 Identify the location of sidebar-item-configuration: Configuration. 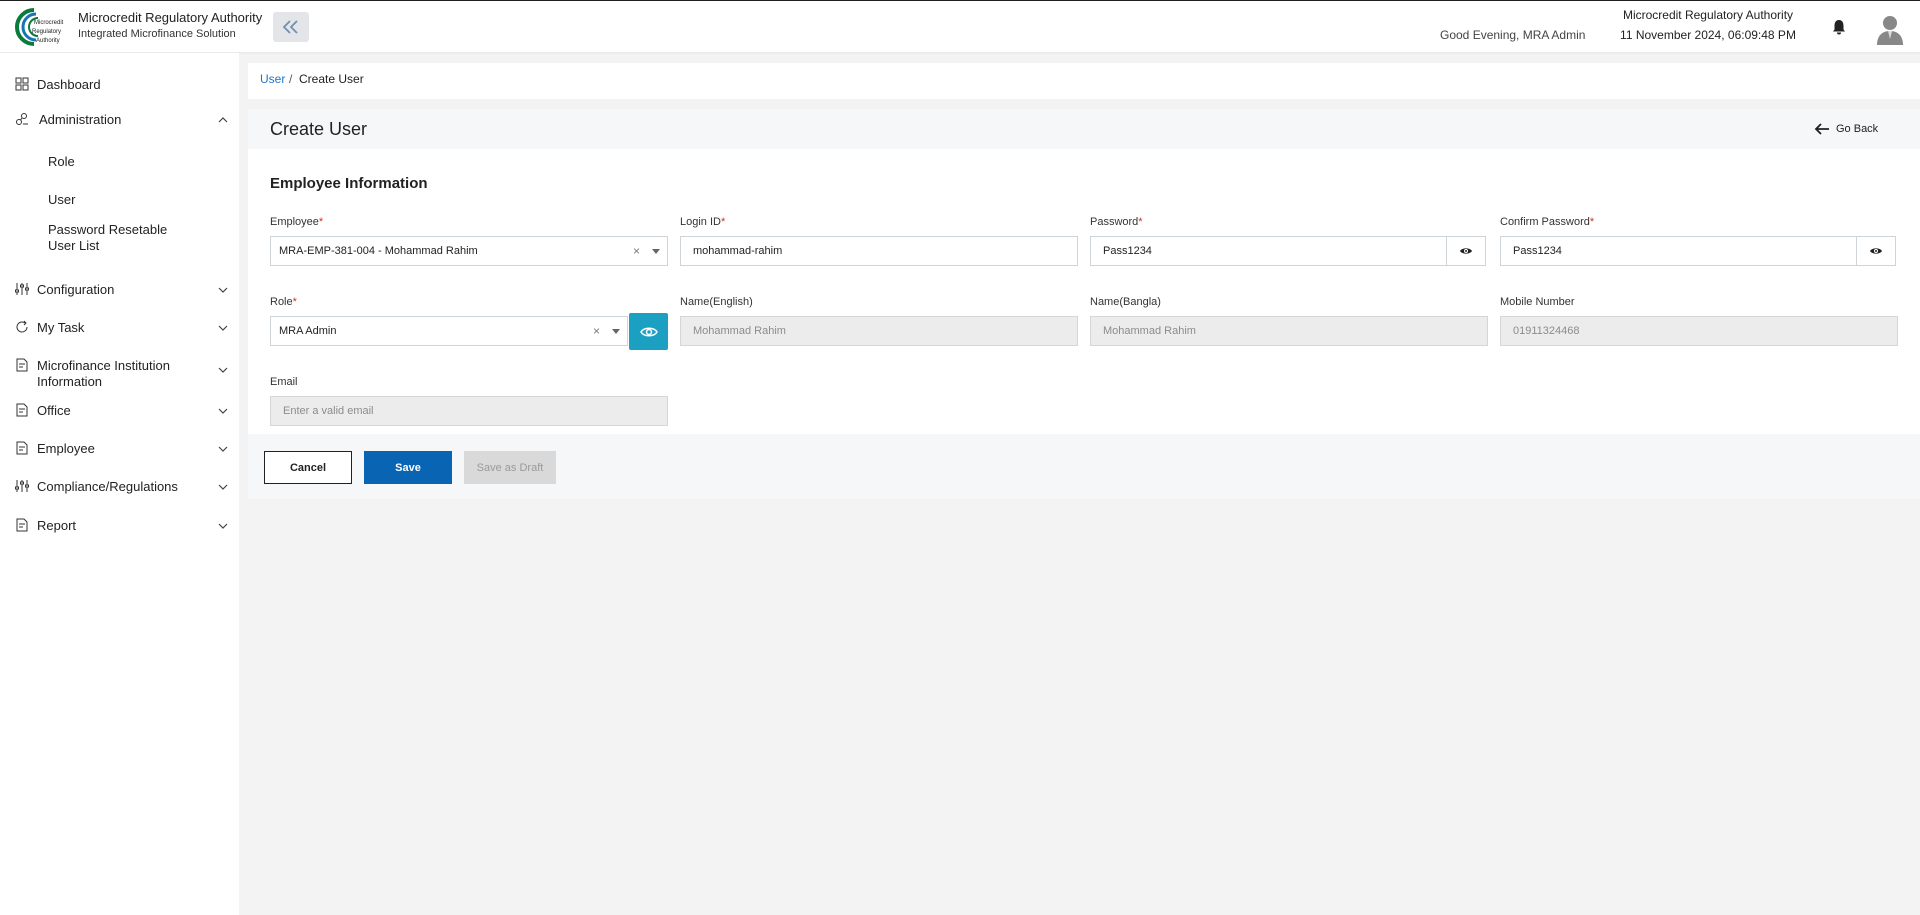
(119, 289).